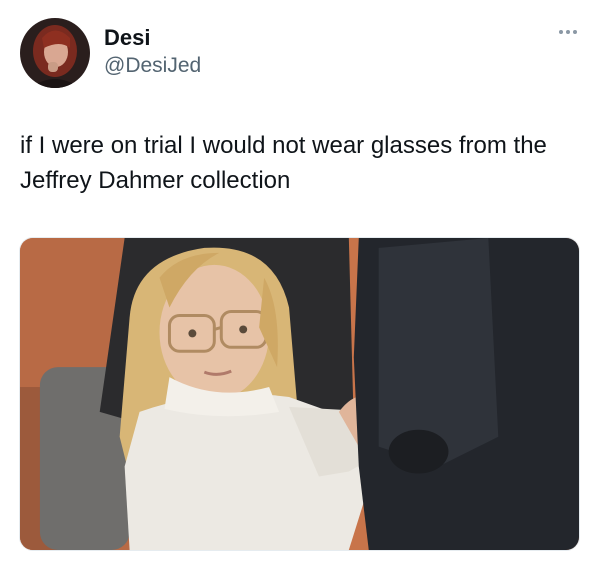  I want to click on author-handle: @DesiJed, so click(152, 66).